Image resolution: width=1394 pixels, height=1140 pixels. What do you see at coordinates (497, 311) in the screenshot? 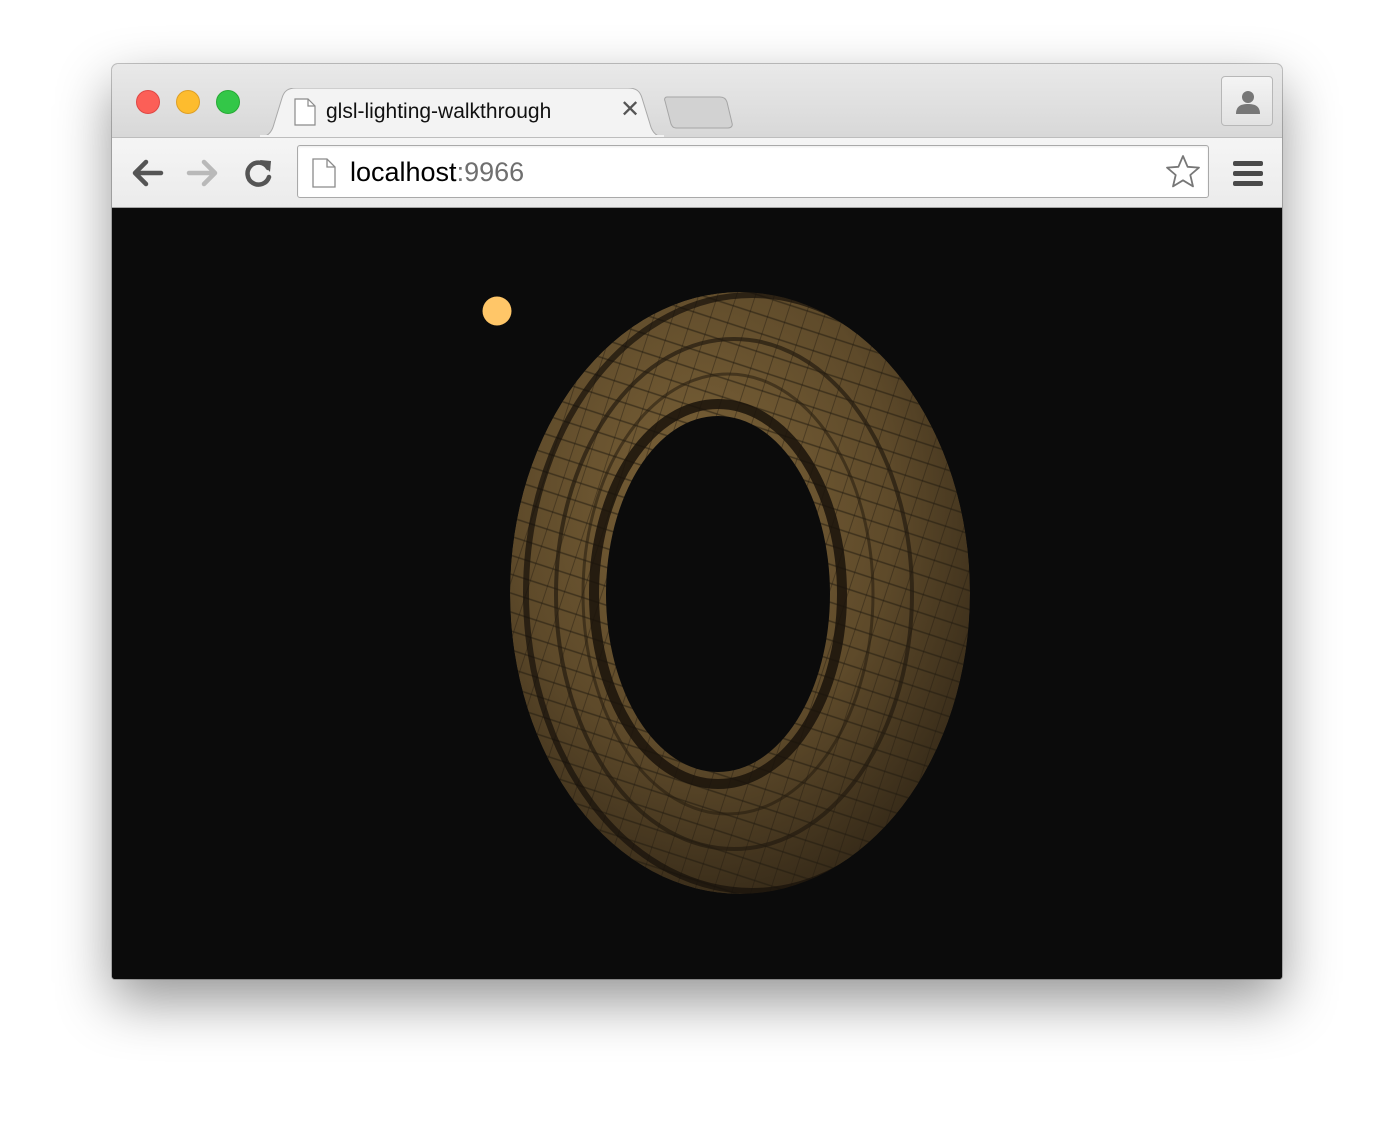
I see `light-source-icon` at bounding box center [497, 311].